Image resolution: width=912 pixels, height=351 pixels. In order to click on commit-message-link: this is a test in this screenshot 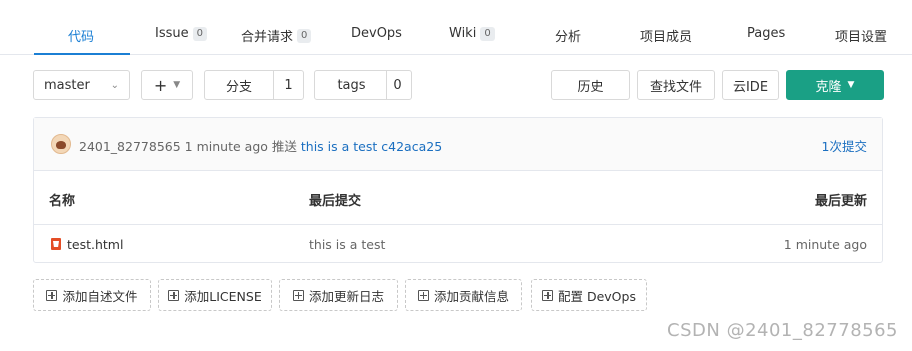, I will do `click(339, 146)`.